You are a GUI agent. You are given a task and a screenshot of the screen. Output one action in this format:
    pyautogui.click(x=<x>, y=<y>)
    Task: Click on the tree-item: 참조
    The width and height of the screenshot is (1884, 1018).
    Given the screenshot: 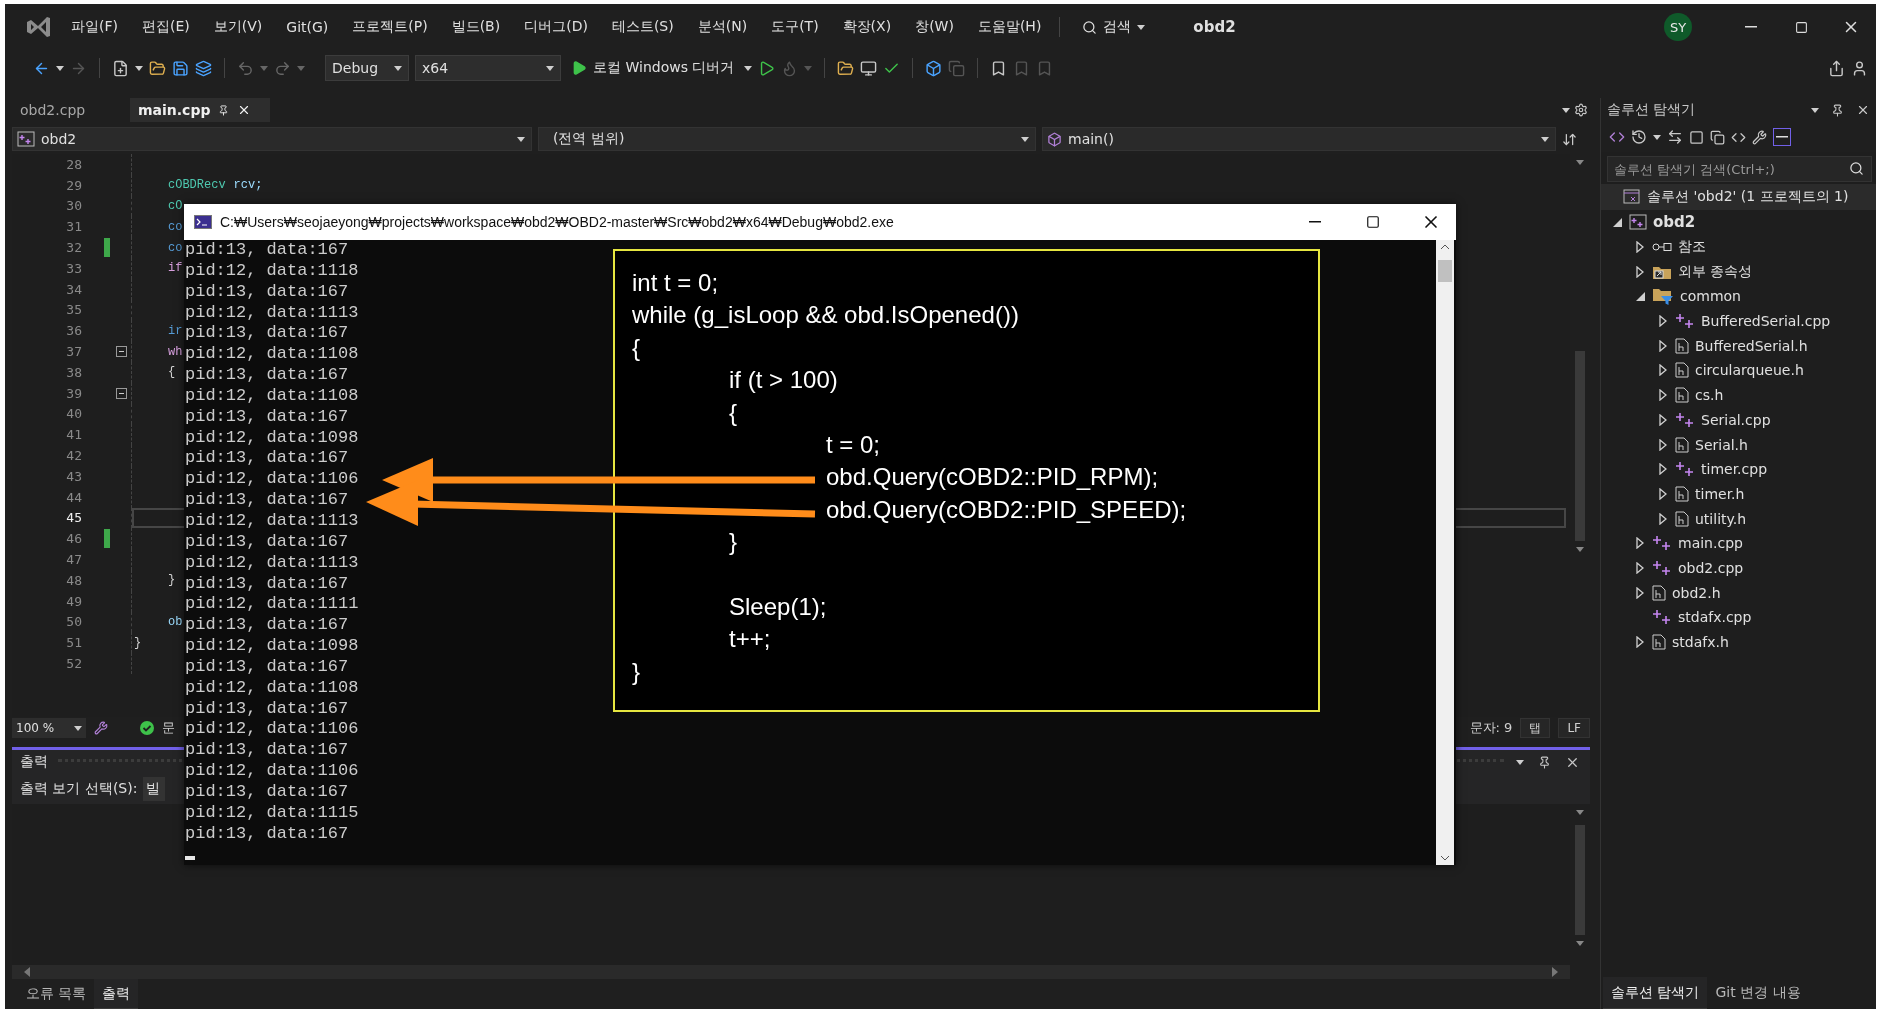 What is the action you would take?
    pyautogui.click(x=1738, y=247)
    